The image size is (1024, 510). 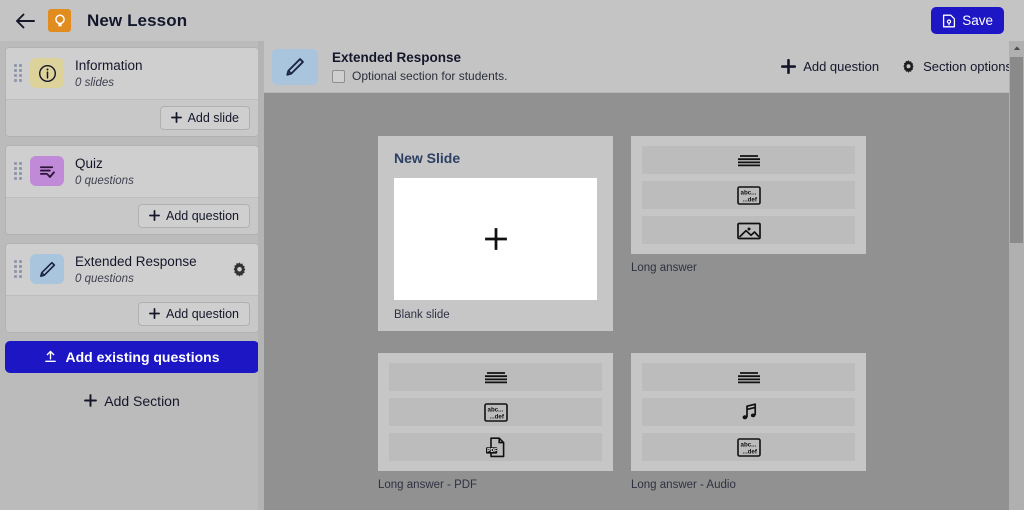 I want to click on add-slide-button: Add slide, so click(x=204, y=117).